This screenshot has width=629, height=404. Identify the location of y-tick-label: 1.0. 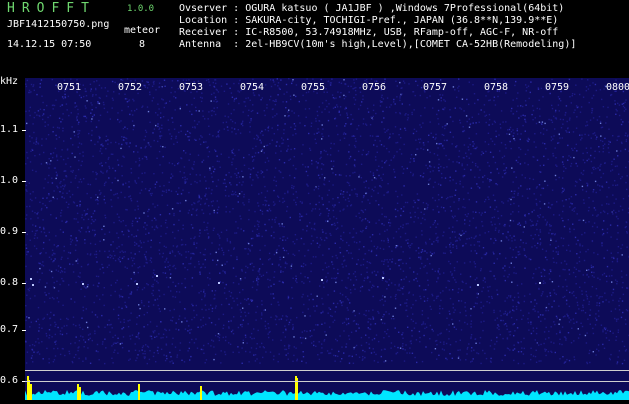
(9, 180).